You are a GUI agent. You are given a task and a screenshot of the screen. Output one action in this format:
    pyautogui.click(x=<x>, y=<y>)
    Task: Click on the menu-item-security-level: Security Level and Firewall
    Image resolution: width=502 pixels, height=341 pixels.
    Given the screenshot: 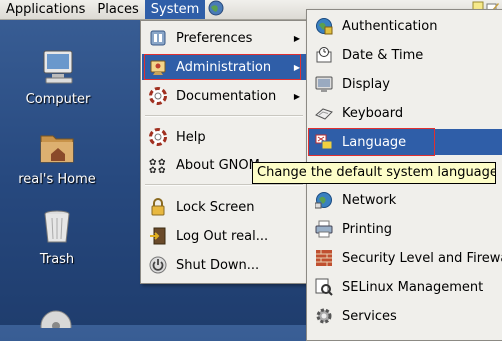 What is the action you would take?
    pyautogui.click(x=405, y=258)
    